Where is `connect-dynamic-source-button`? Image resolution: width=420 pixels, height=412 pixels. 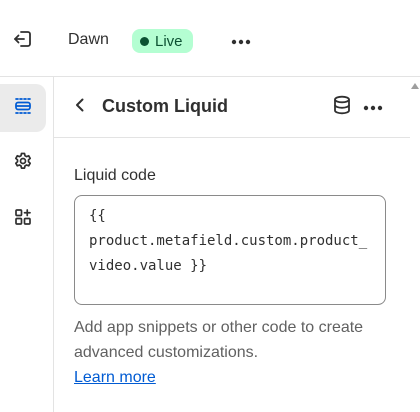 connect-dynamic-source-button is located at coordinates (342, 107).